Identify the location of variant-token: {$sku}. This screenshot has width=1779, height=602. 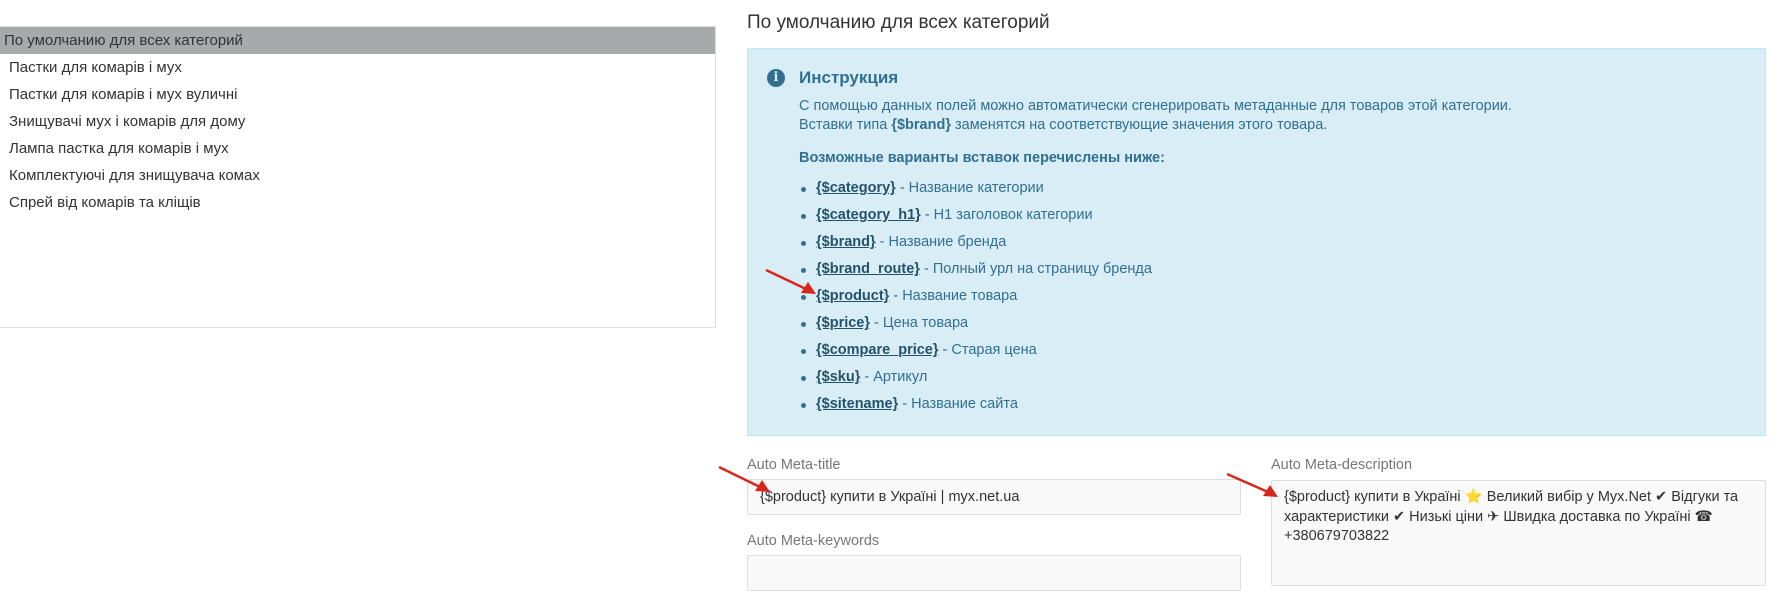
(838, 377).